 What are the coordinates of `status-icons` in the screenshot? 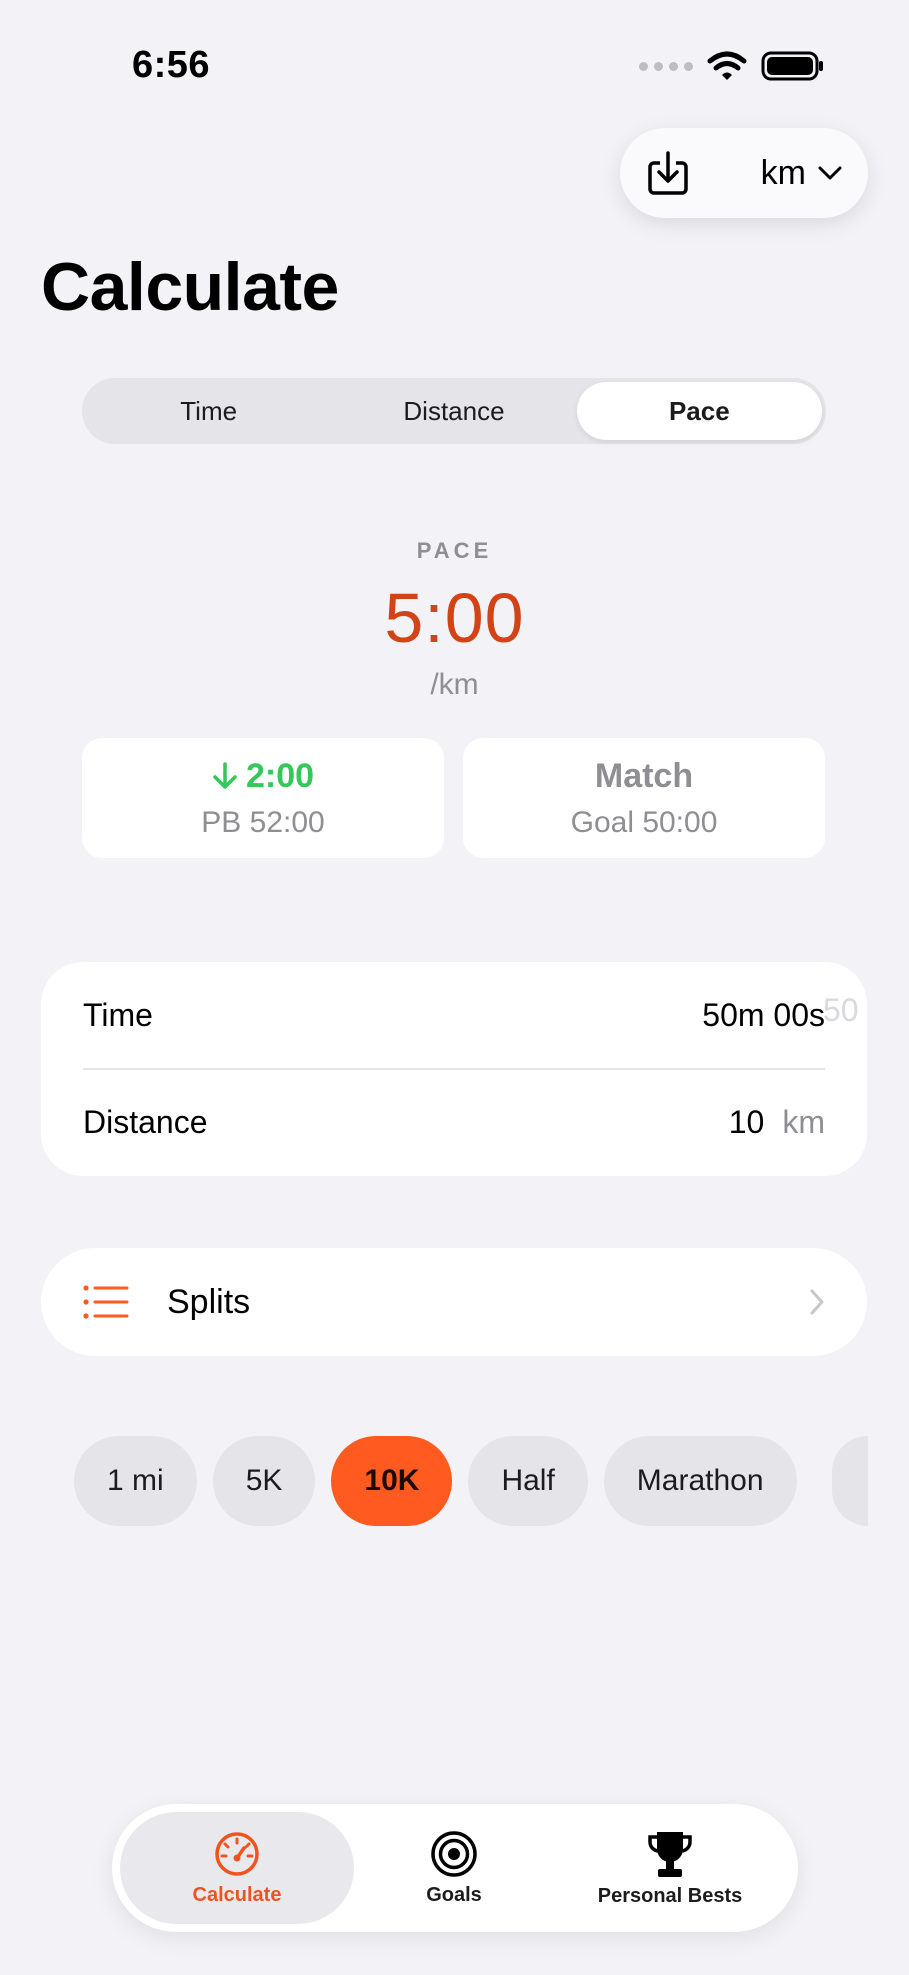 It's located at (732, 66).